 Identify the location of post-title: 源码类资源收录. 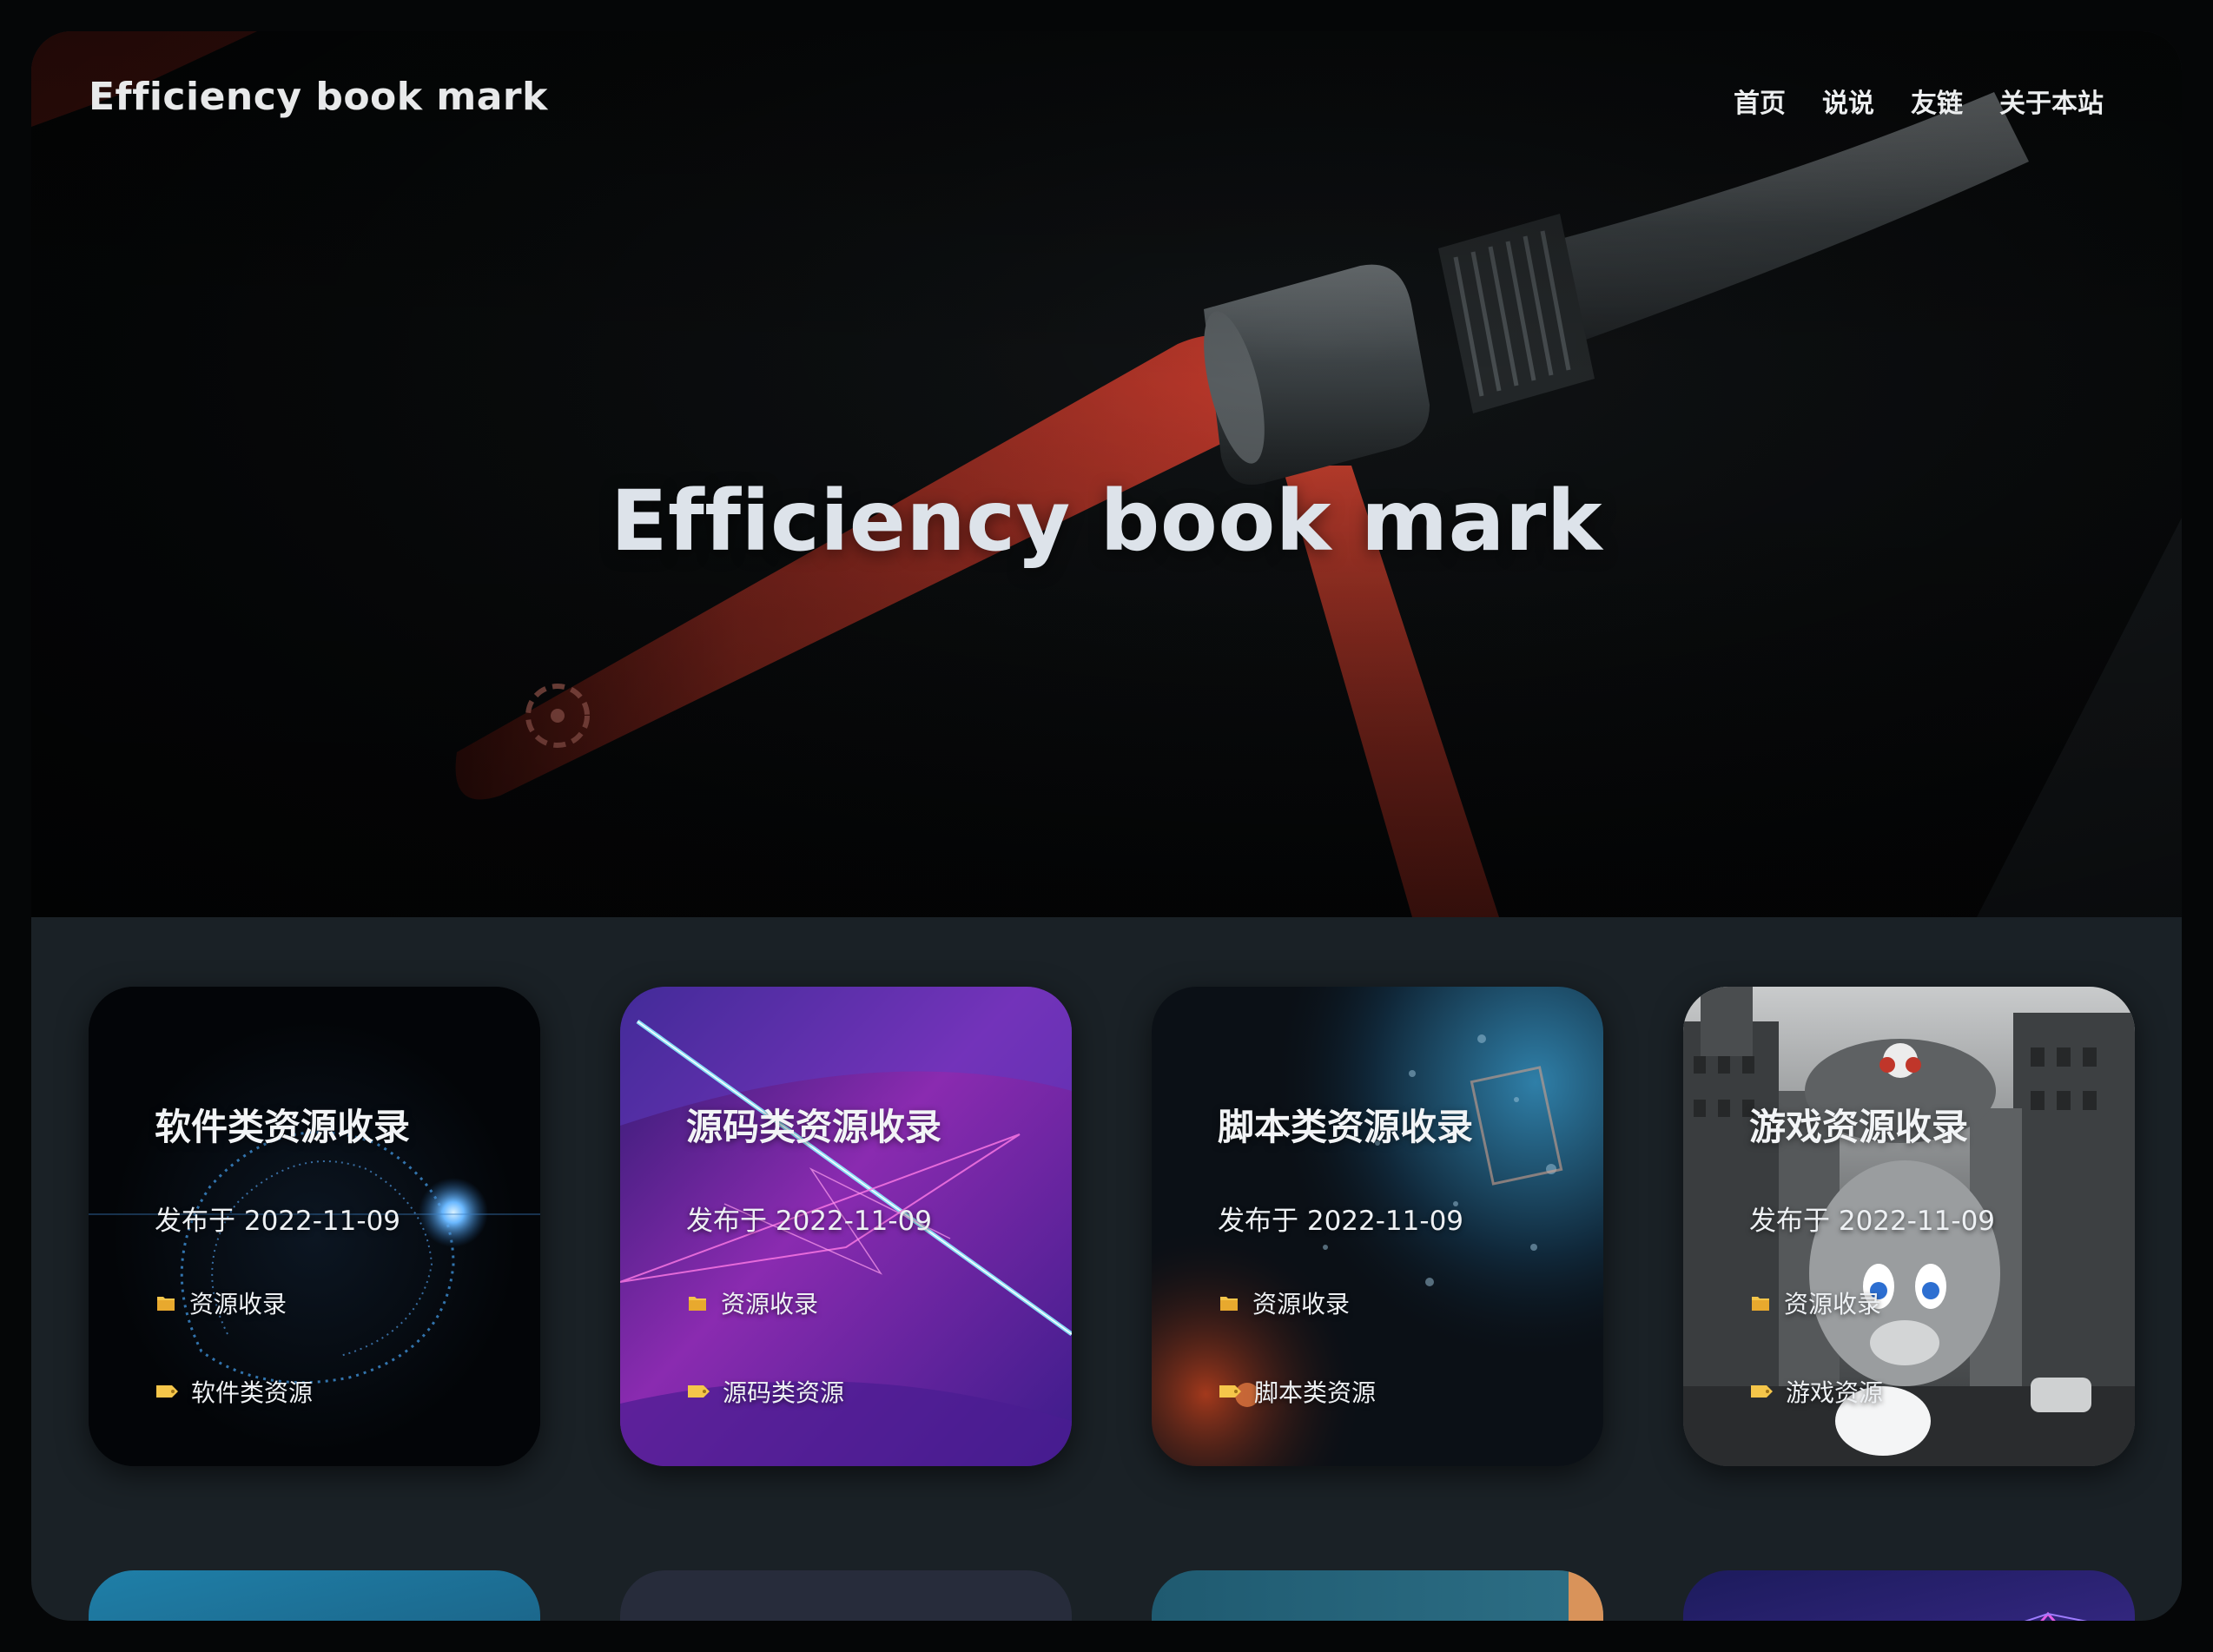
(814, 1124).